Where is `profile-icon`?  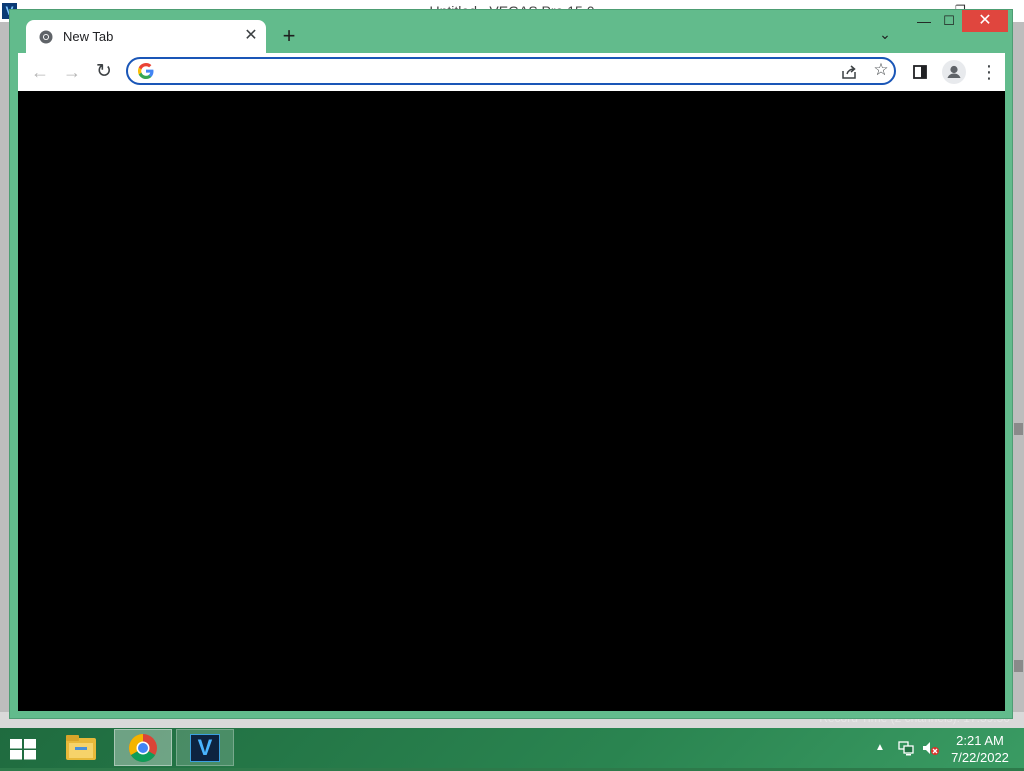 profile-icon is located at coordinates (954, 72).